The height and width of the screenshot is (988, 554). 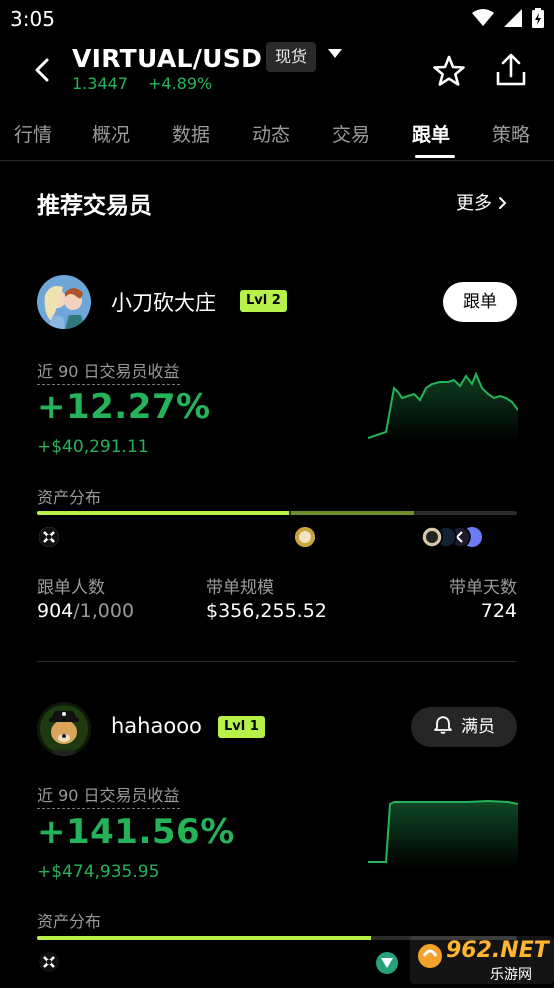 I want to click on status-icons, so click(x=508, y=18).